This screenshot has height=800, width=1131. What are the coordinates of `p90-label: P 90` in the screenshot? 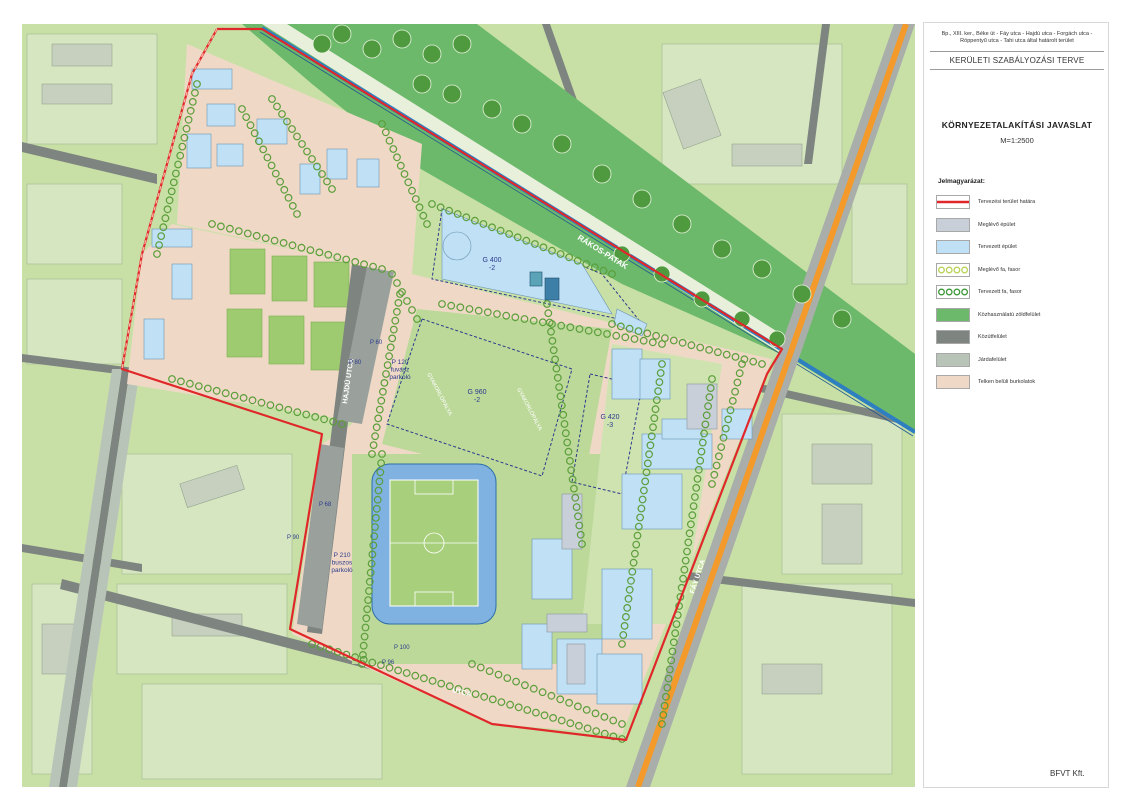 It's located at (293, 538).